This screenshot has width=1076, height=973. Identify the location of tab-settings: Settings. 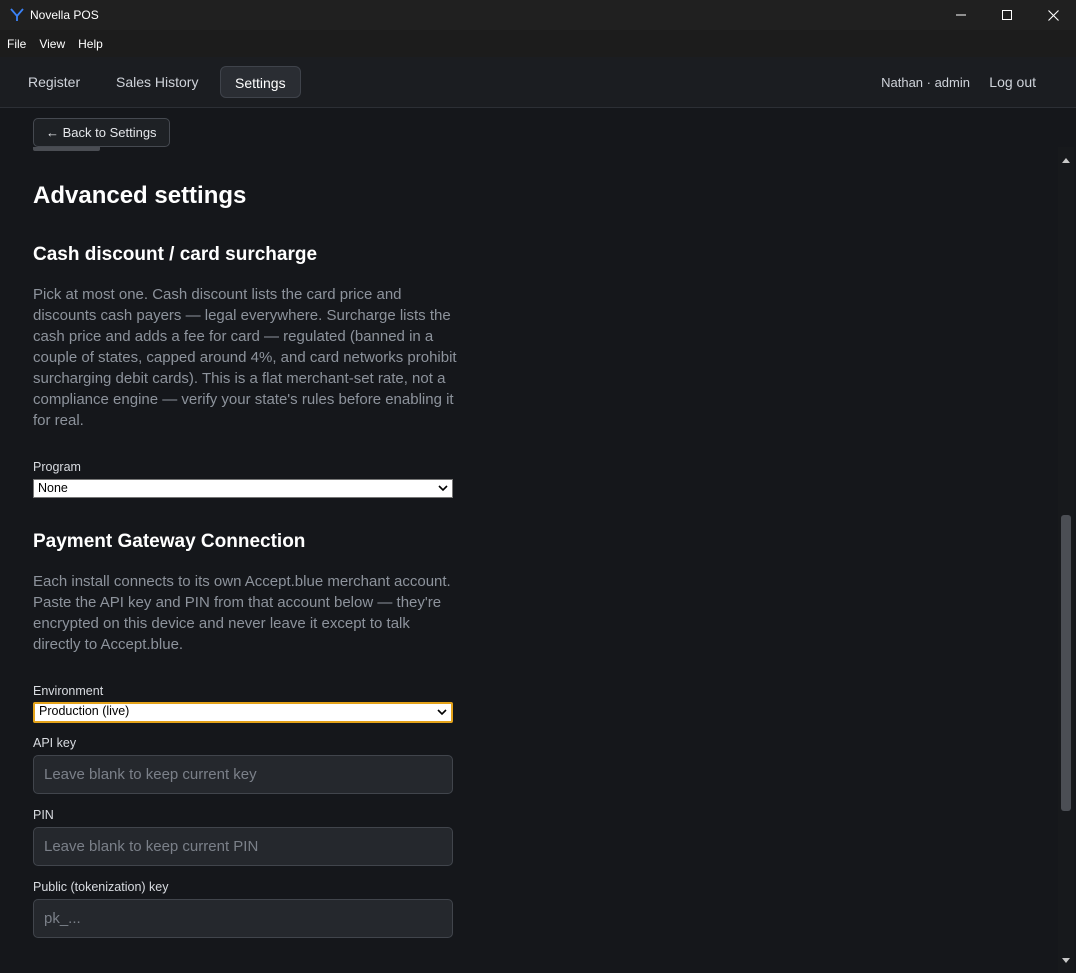
(260, 82).